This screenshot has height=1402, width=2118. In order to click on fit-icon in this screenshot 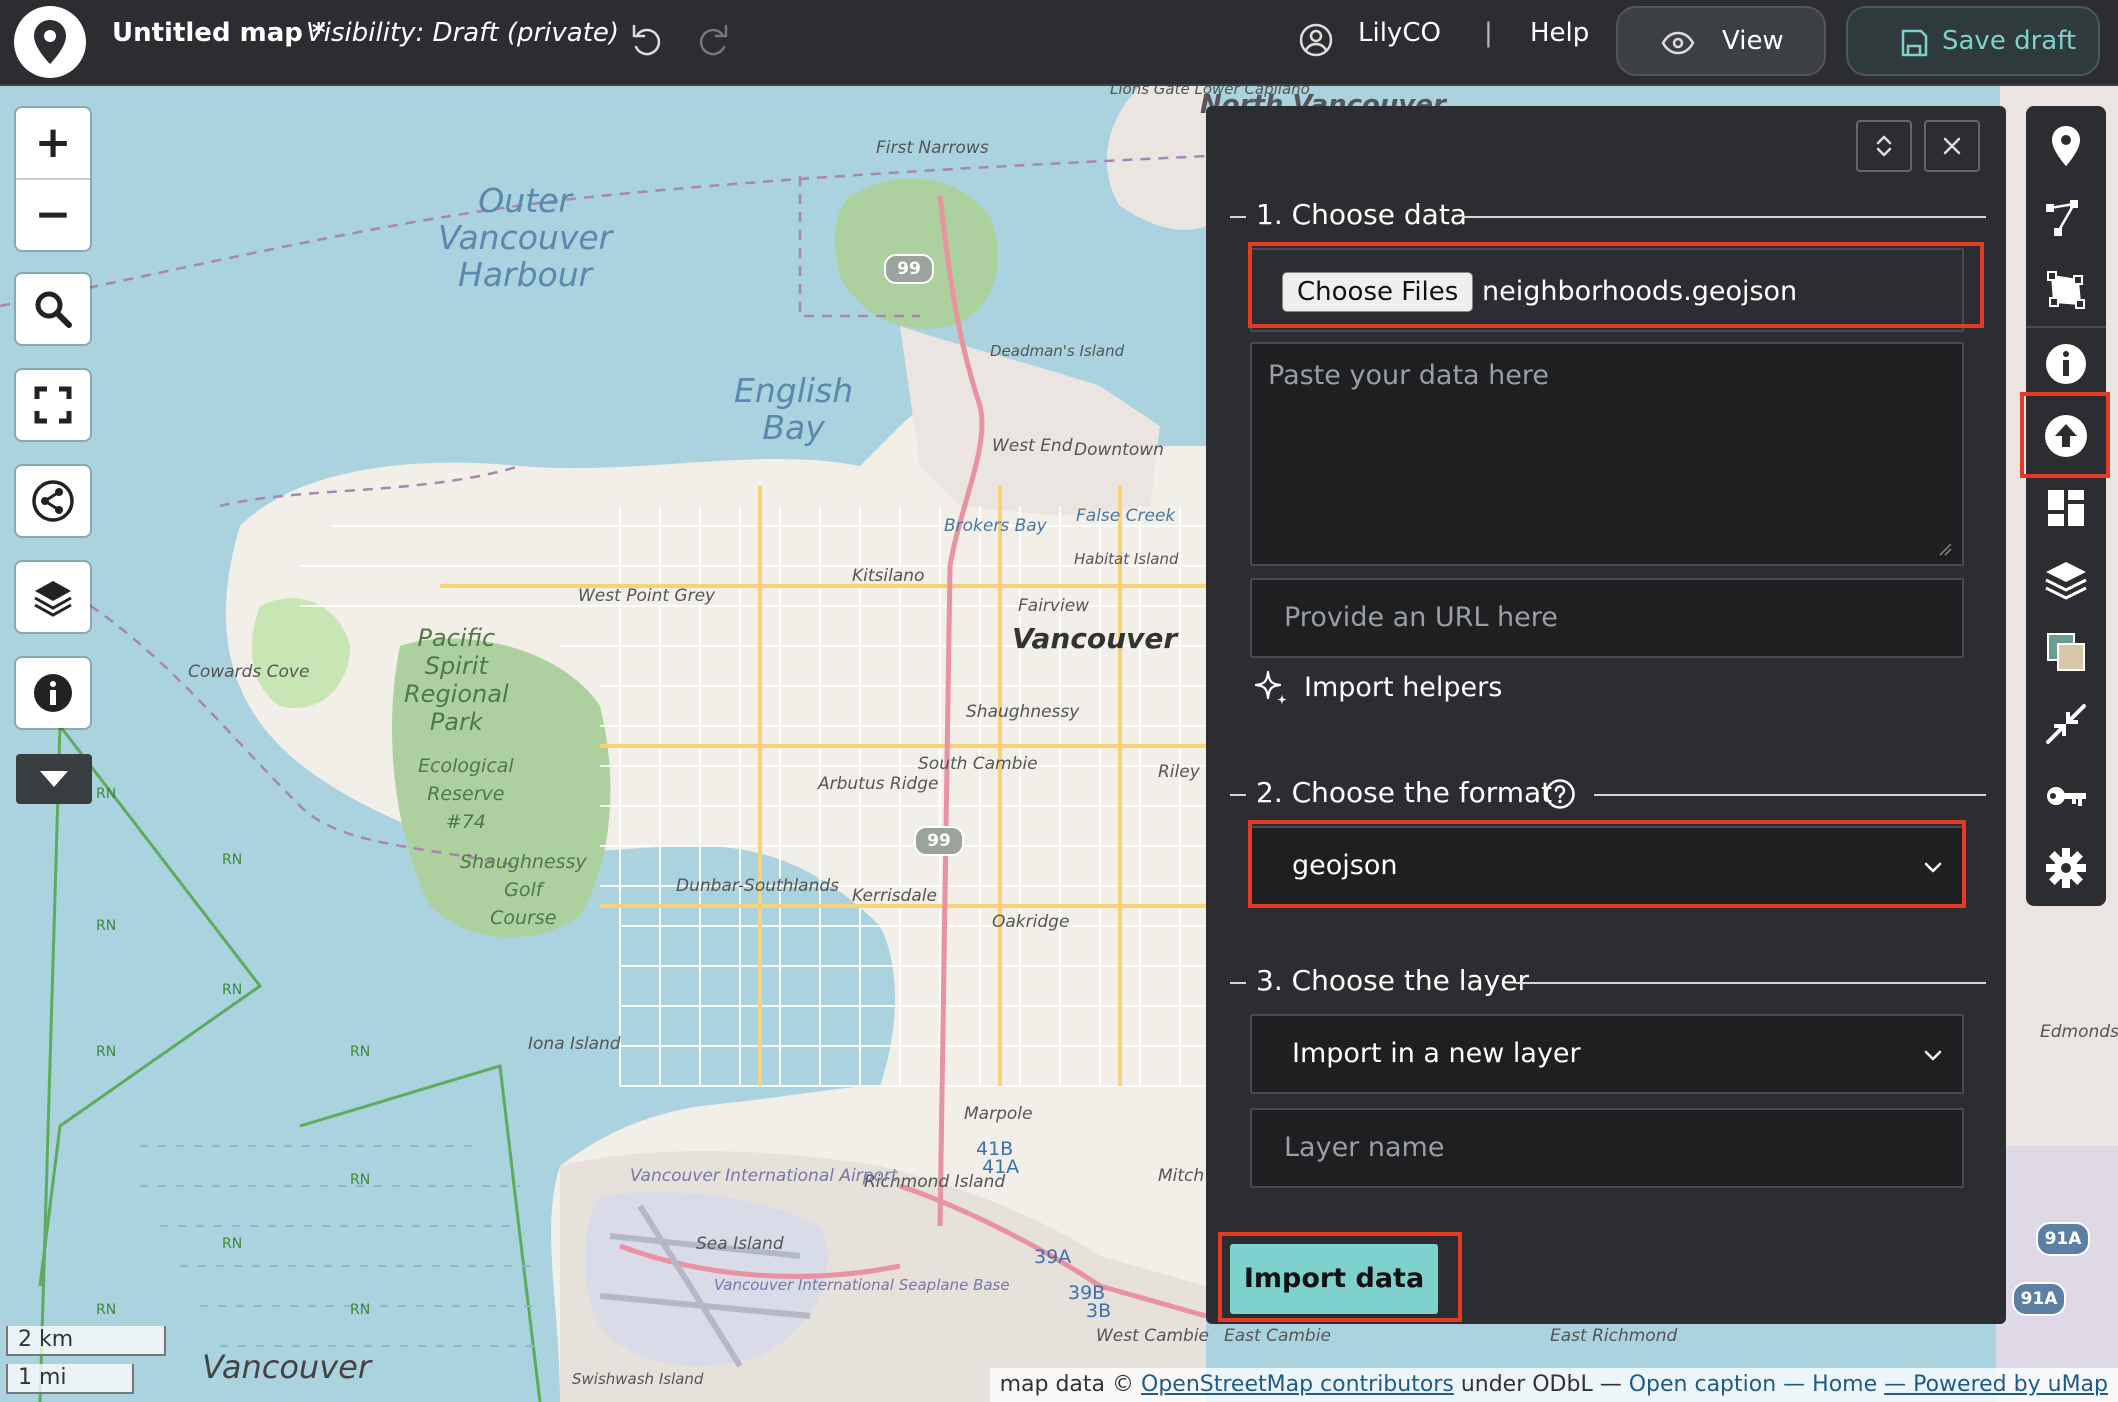, I will do `click(2066, 724)`.